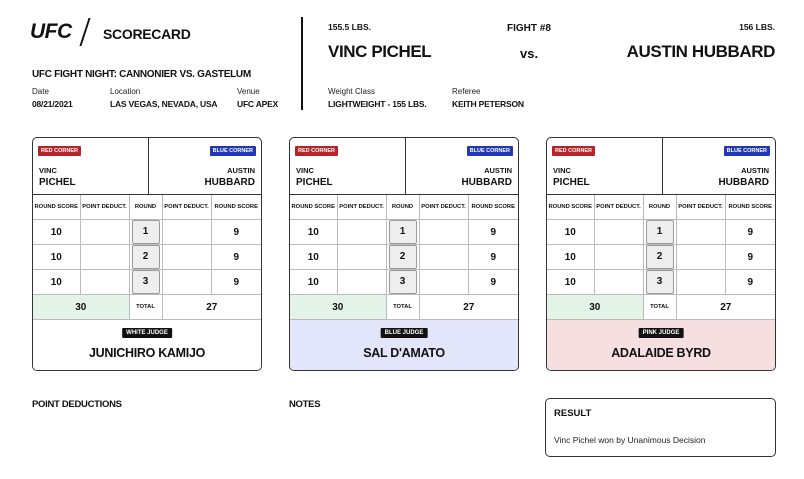 The width and height of the screenshot is (804, 479). What do you see at coordinates (125, 91) in the screenshot?
I see `location-label: Location` at bounding box center [125, 91].